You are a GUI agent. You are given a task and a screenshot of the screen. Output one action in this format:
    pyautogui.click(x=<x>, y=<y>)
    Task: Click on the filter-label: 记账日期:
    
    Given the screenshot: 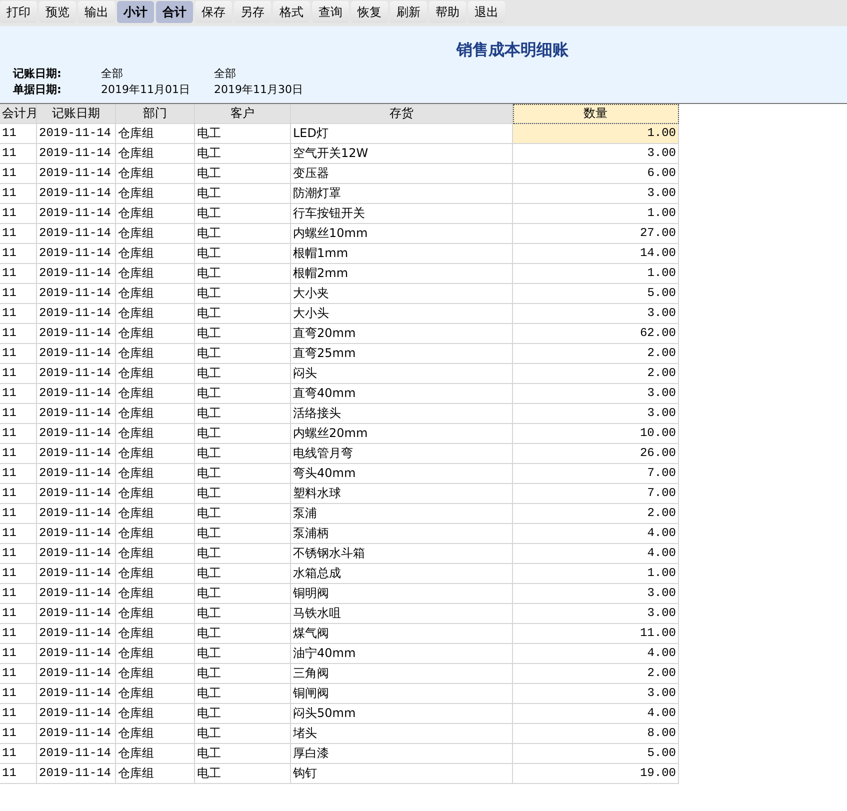 What is the action you would take?
    pyautogui.click(x=37, y=73)
    